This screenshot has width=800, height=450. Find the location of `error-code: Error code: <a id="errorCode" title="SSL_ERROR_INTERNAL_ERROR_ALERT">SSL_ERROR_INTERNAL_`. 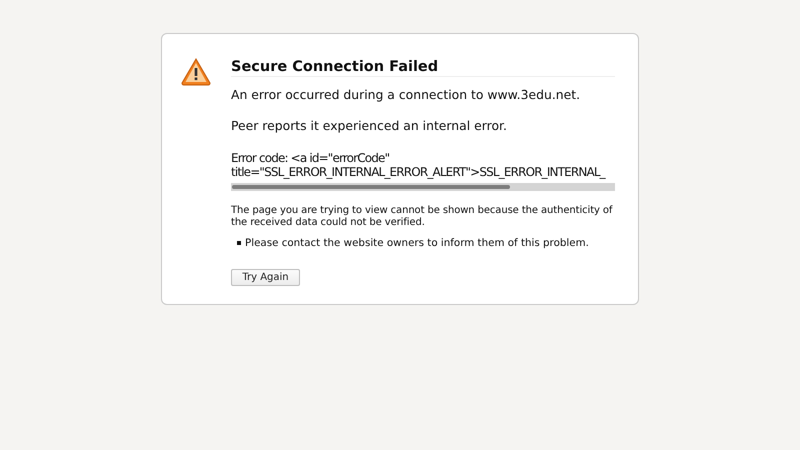

error-code: Error code: <a id="errorCode" title="SSL_ERROR_INTERNAL_ERROR_ALERT">SSL_ERROR_INTERNAL_ is located at coordinates (418, 165).